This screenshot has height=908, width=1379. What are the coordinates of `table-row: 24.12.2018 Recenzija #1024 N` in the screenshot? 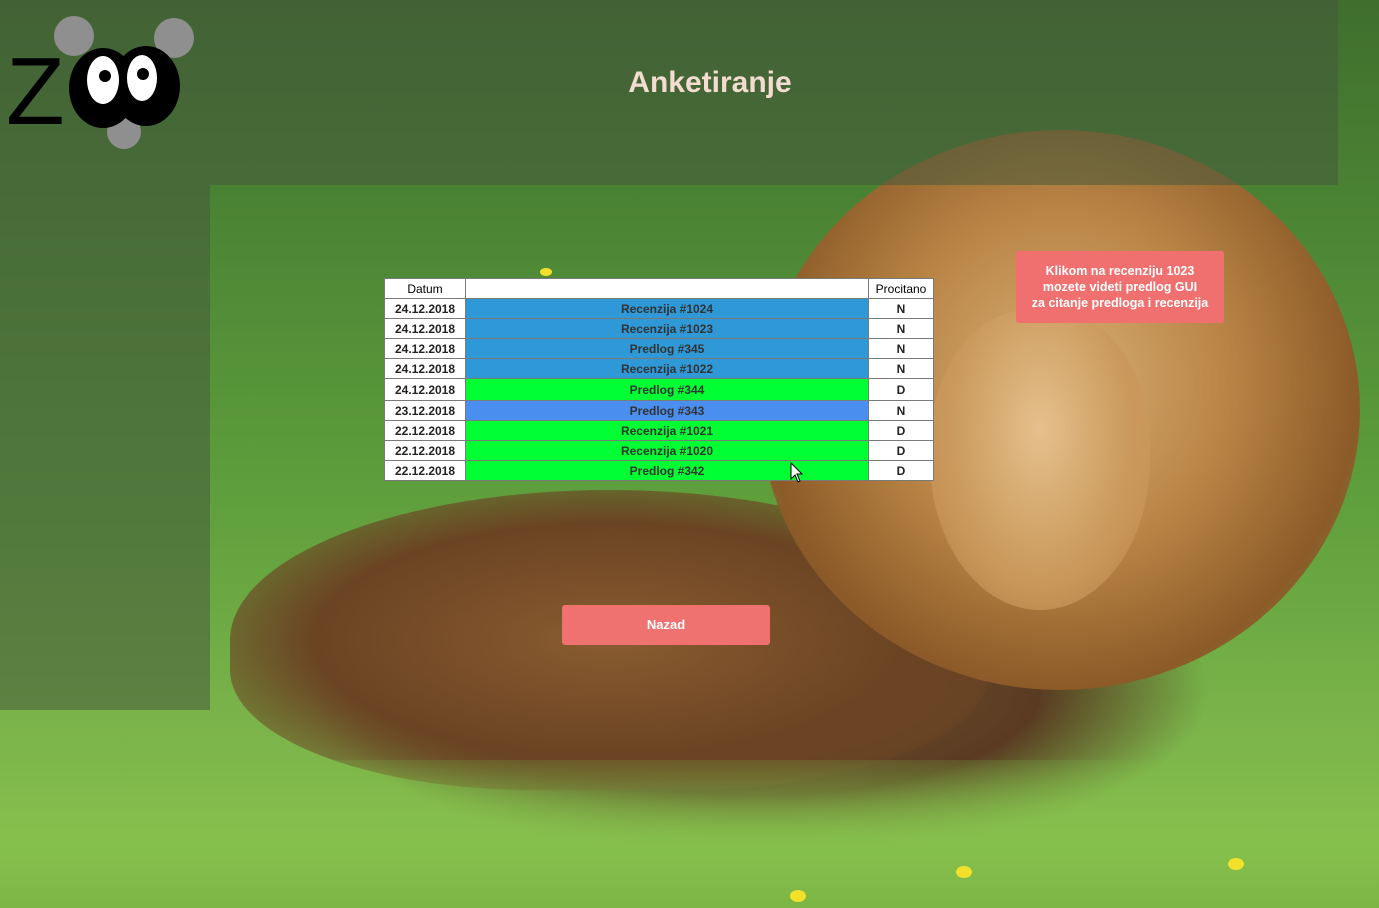 It's located at (659, 308).